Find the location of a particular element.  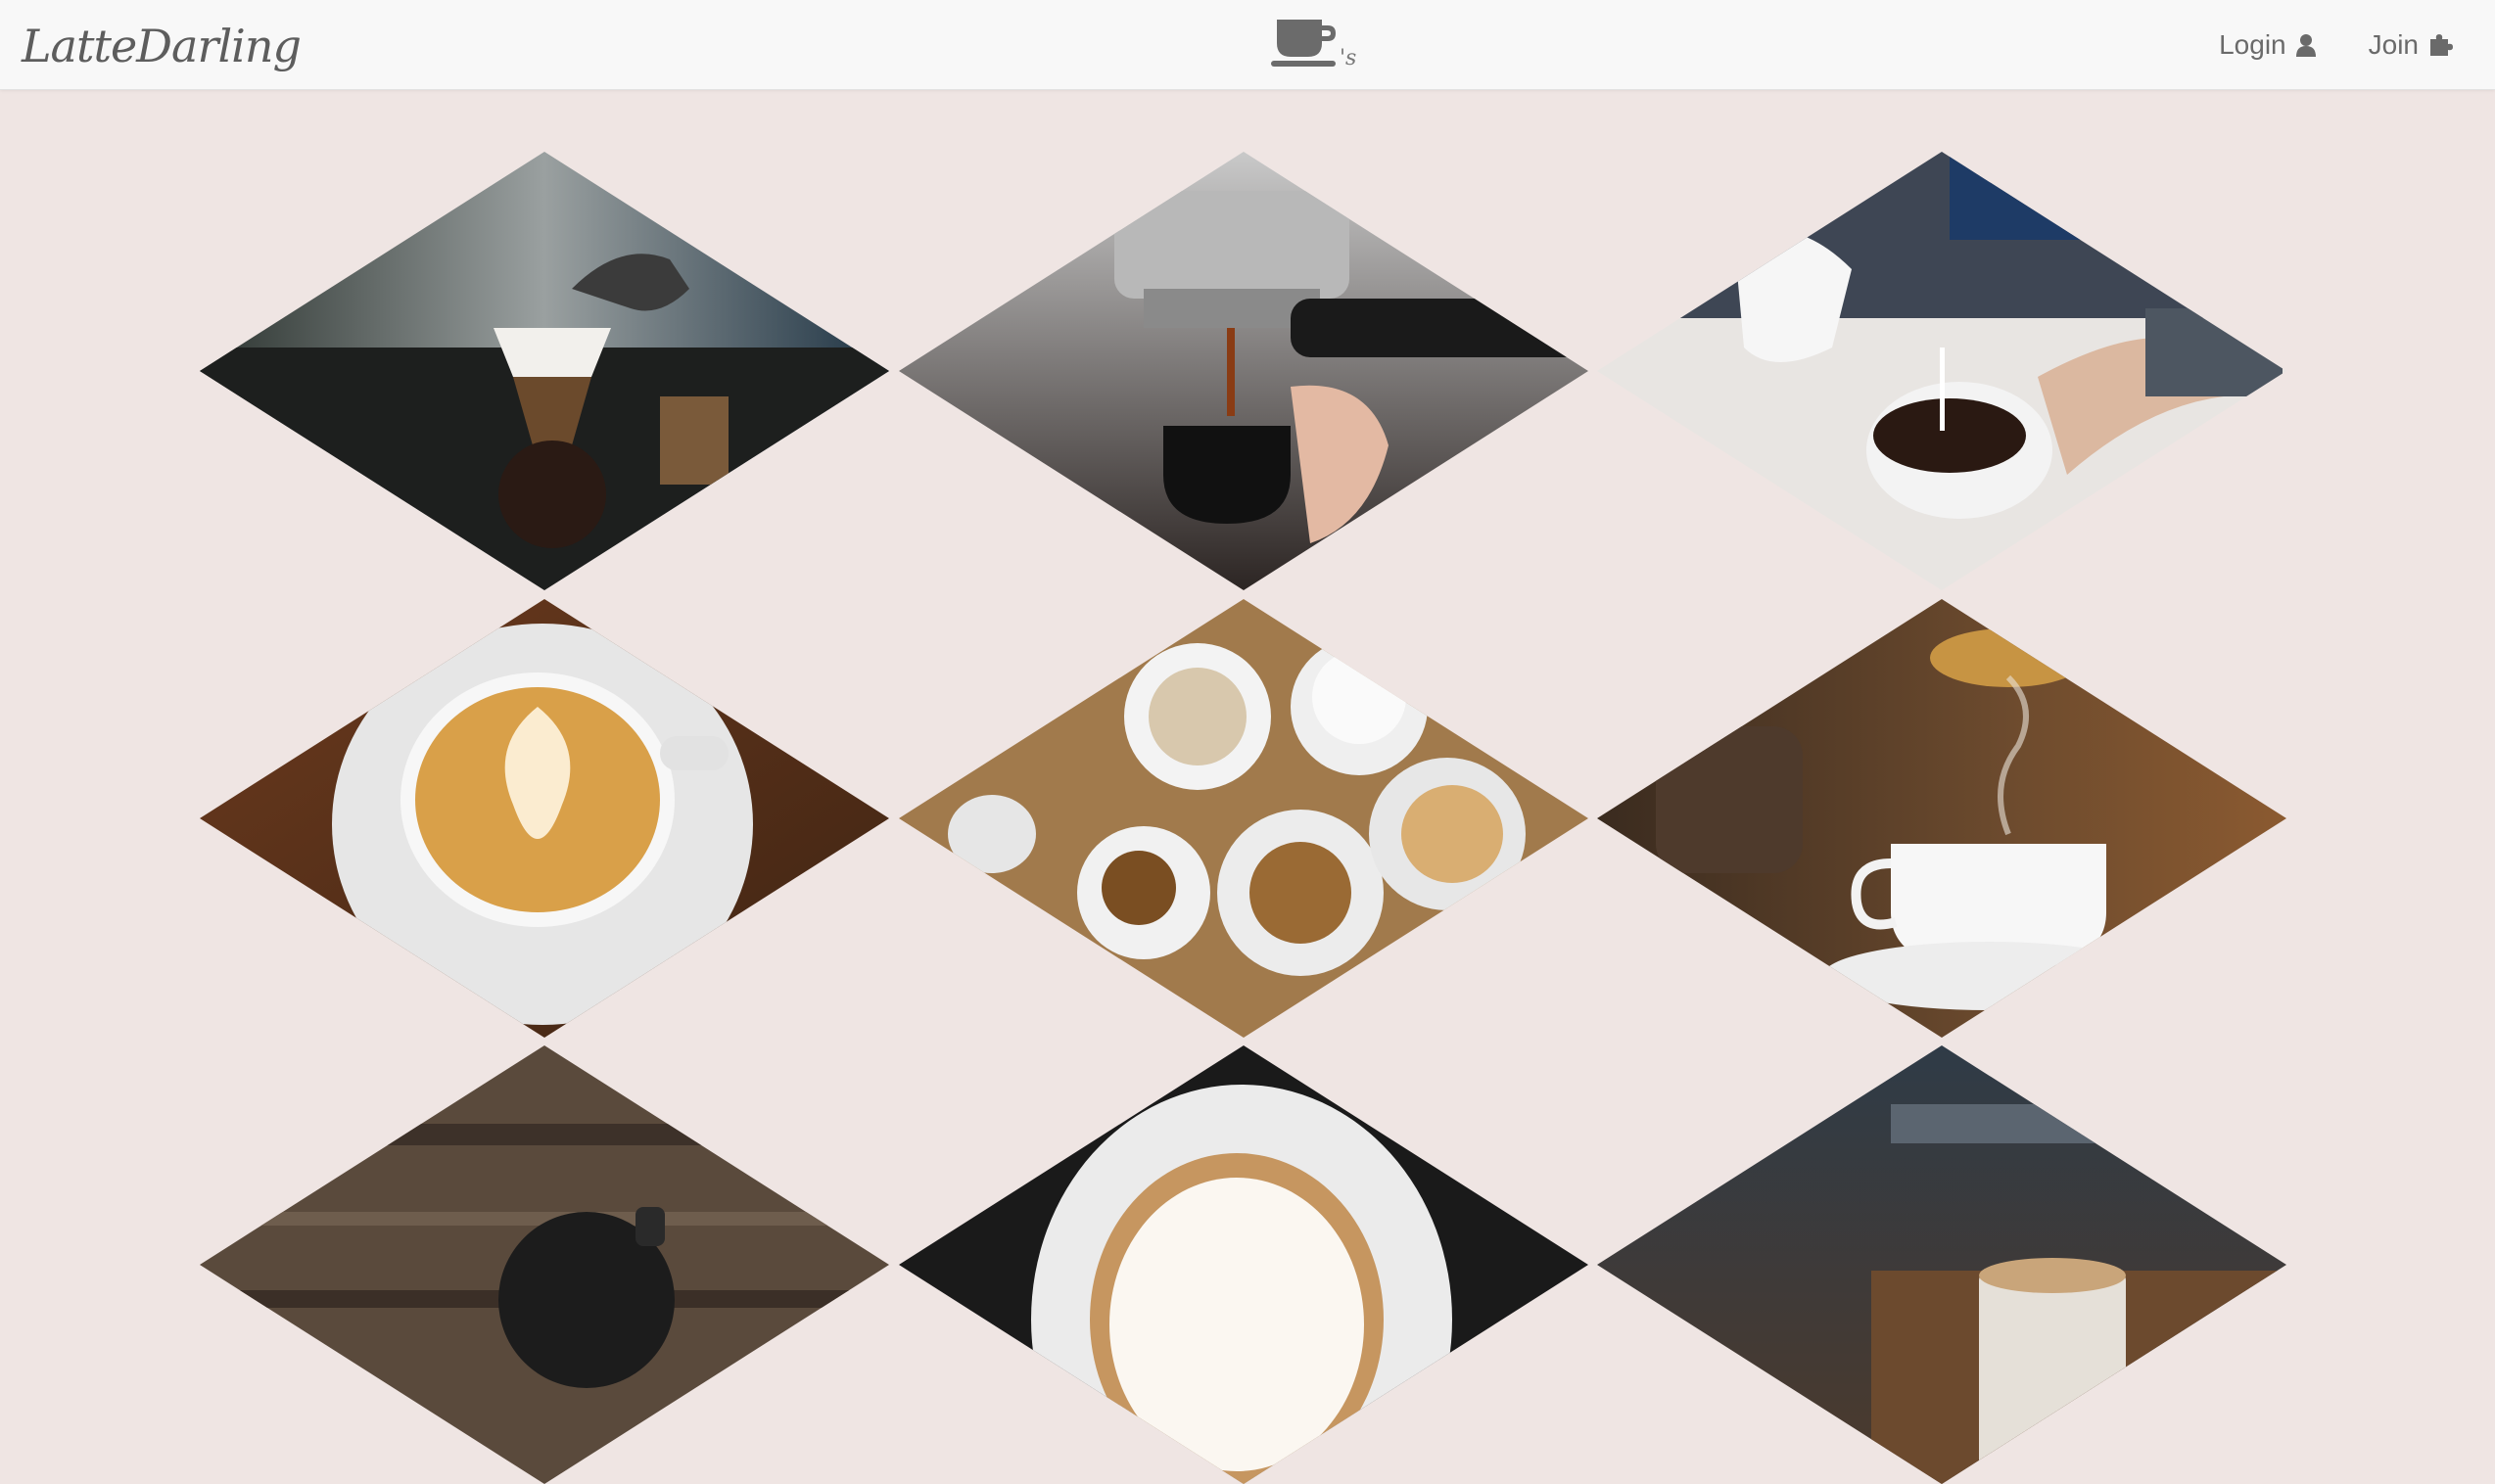

gallery-tile-wood-mug is located at coordinates (545, 1264).